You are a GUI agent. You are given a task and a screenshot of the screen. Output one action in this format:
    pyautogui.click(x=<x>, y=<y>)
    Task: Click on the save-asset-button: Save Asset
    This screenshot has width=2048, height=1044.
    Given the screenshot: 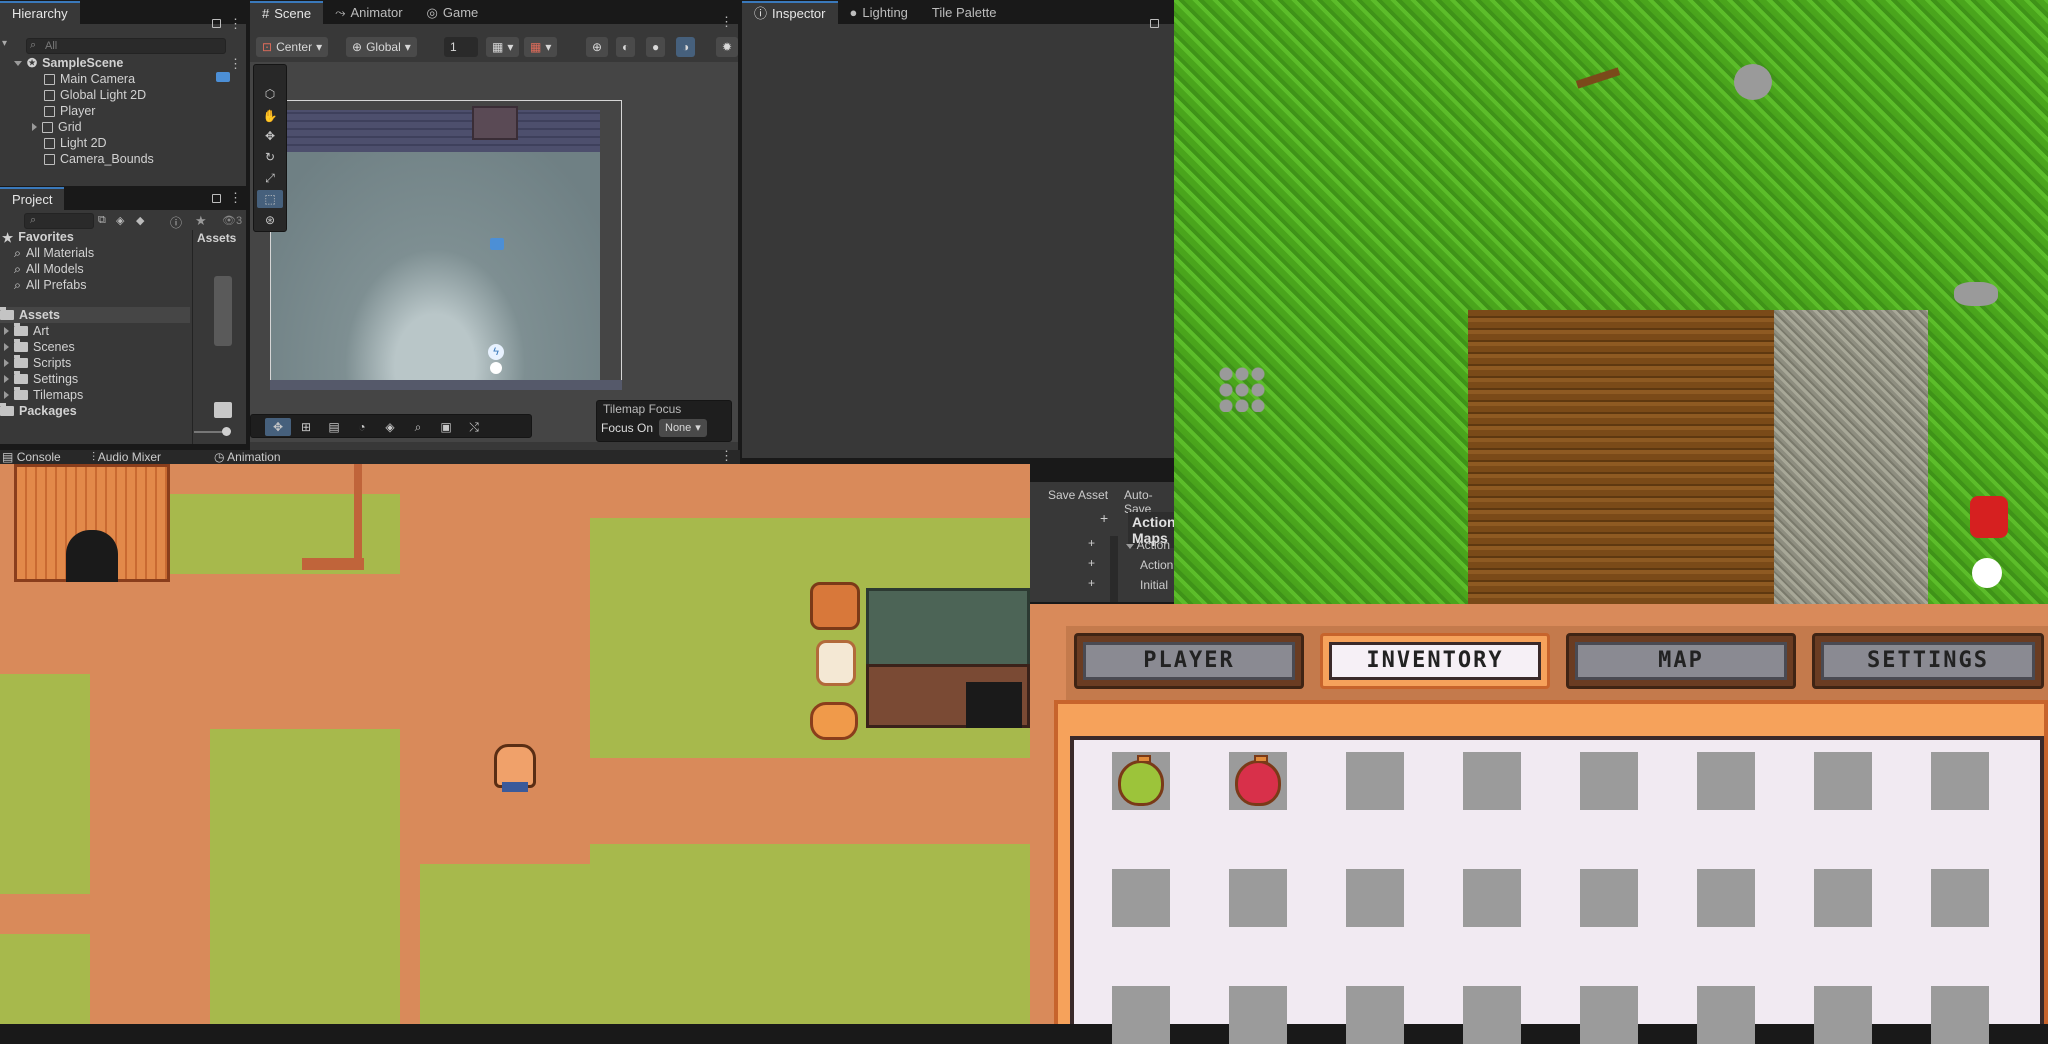 What is the action you would take?
    pyautogui.click(x=1078, y=495)
    